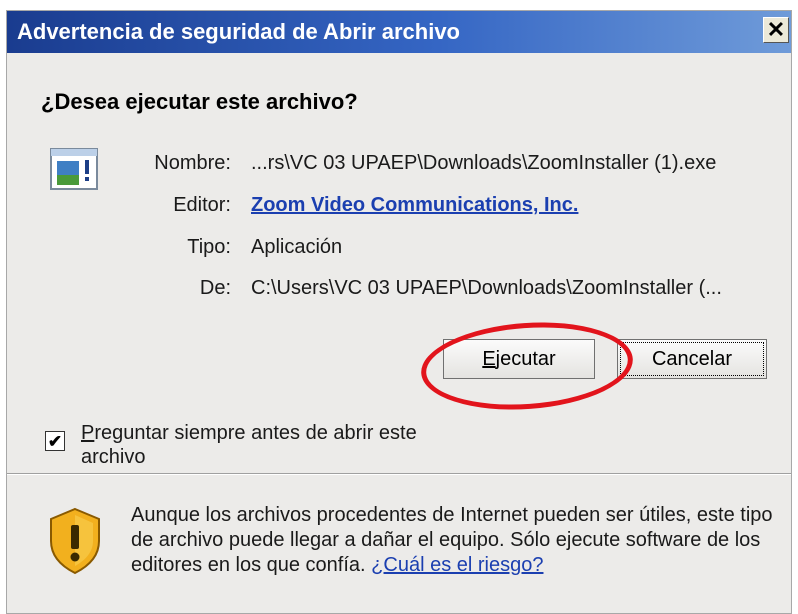 Image resolution: width=798 pixels, height=614 pixels. What do you see at coordinates (88, 433) in the screenshot?
I see `always-ask-mnemonic: P` at bounding box center [88, 433].